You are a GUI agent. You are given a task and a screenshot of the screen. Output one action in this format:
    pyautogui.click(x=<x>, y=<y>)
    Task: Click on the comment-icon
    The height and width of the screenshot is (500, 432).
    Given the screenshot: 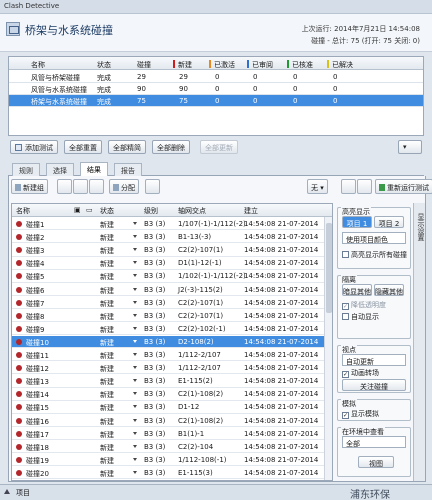 What is the action you would take?
    pyautogui.click(x=152, y=186)
    